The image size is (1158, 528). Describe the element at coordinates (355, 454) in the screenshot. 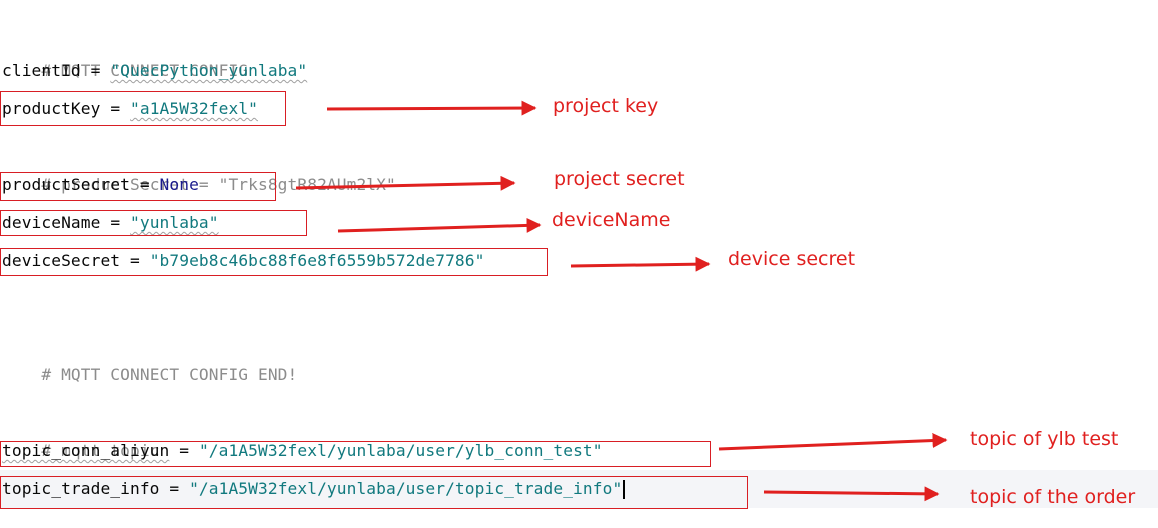

I see `highlight-box-topic-conn` at that location.